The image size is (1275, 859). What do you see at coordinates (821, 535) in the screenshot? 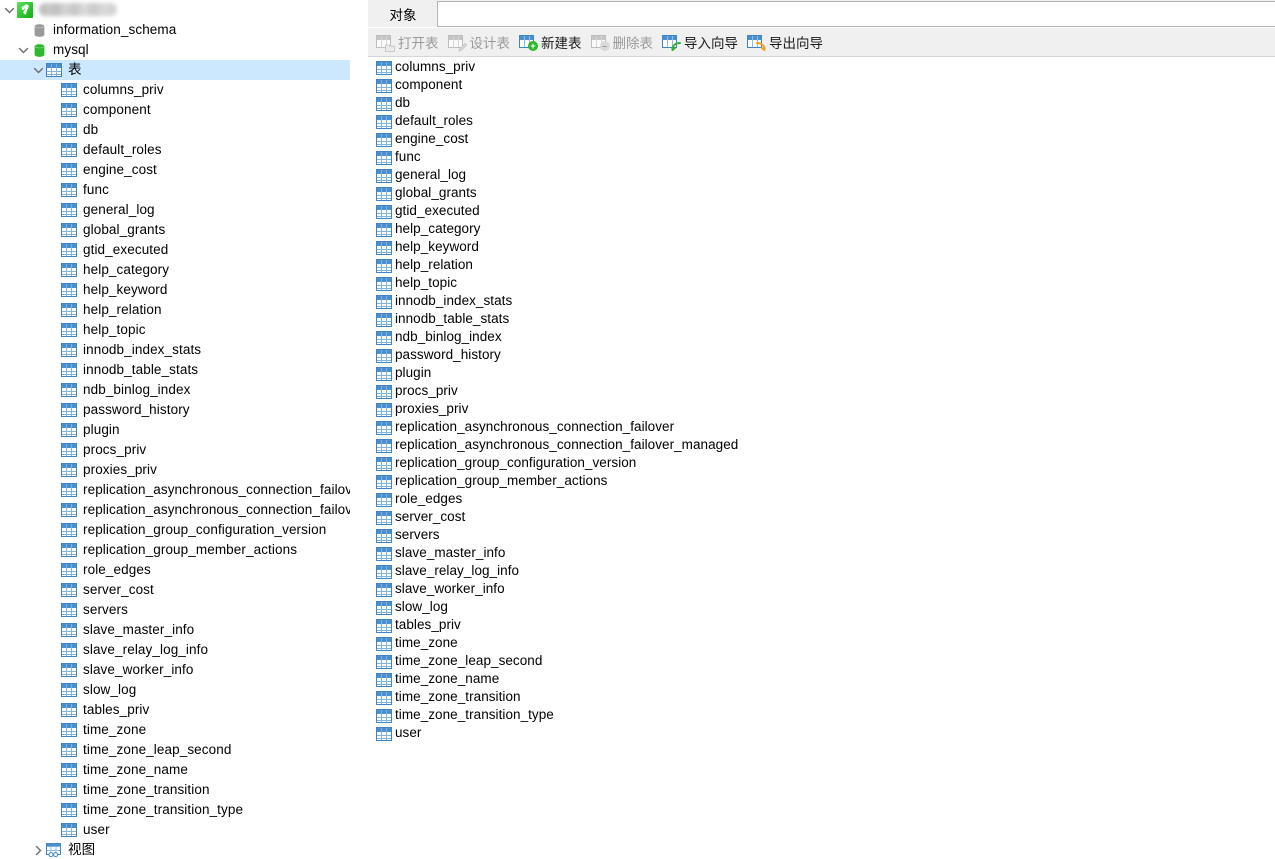
I see `object-list-item: servers` at bounding box center [821, 535].